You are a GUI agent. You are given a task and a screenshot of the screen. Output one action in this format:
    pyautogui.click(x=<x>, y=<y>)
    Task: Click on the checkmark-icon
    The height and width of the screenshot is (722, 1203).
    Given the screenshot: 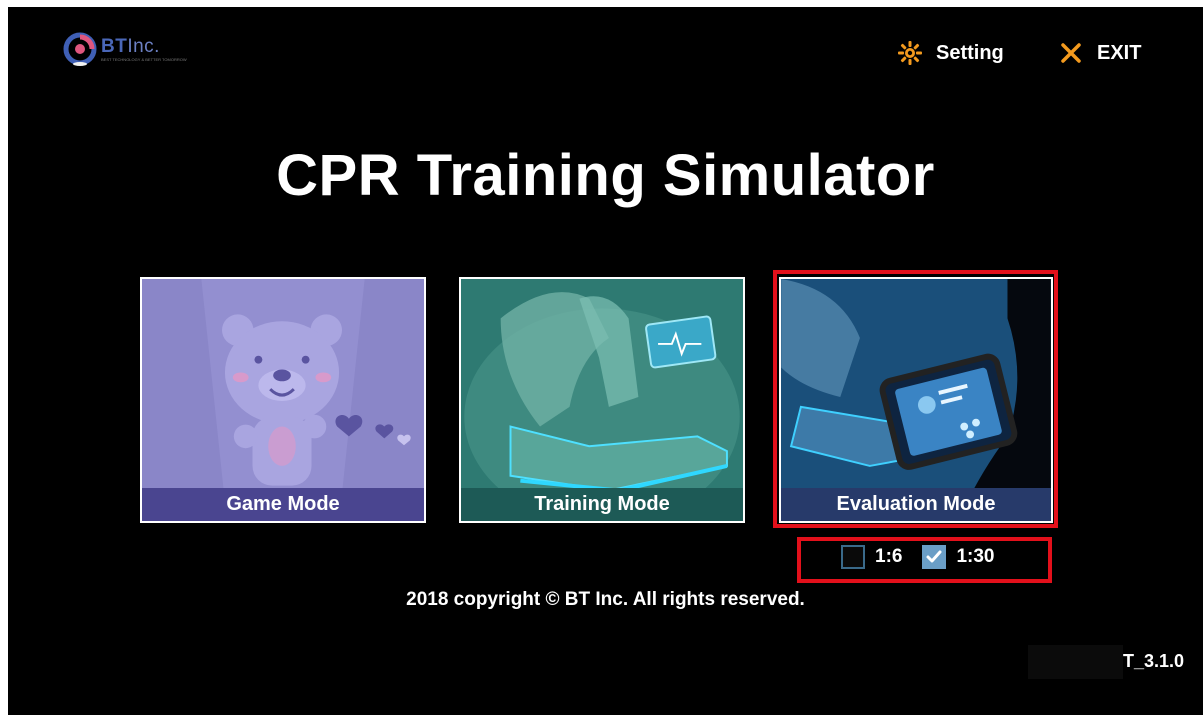 What is the action you would take?
    pyautogui.click(x=934, y=556)
    